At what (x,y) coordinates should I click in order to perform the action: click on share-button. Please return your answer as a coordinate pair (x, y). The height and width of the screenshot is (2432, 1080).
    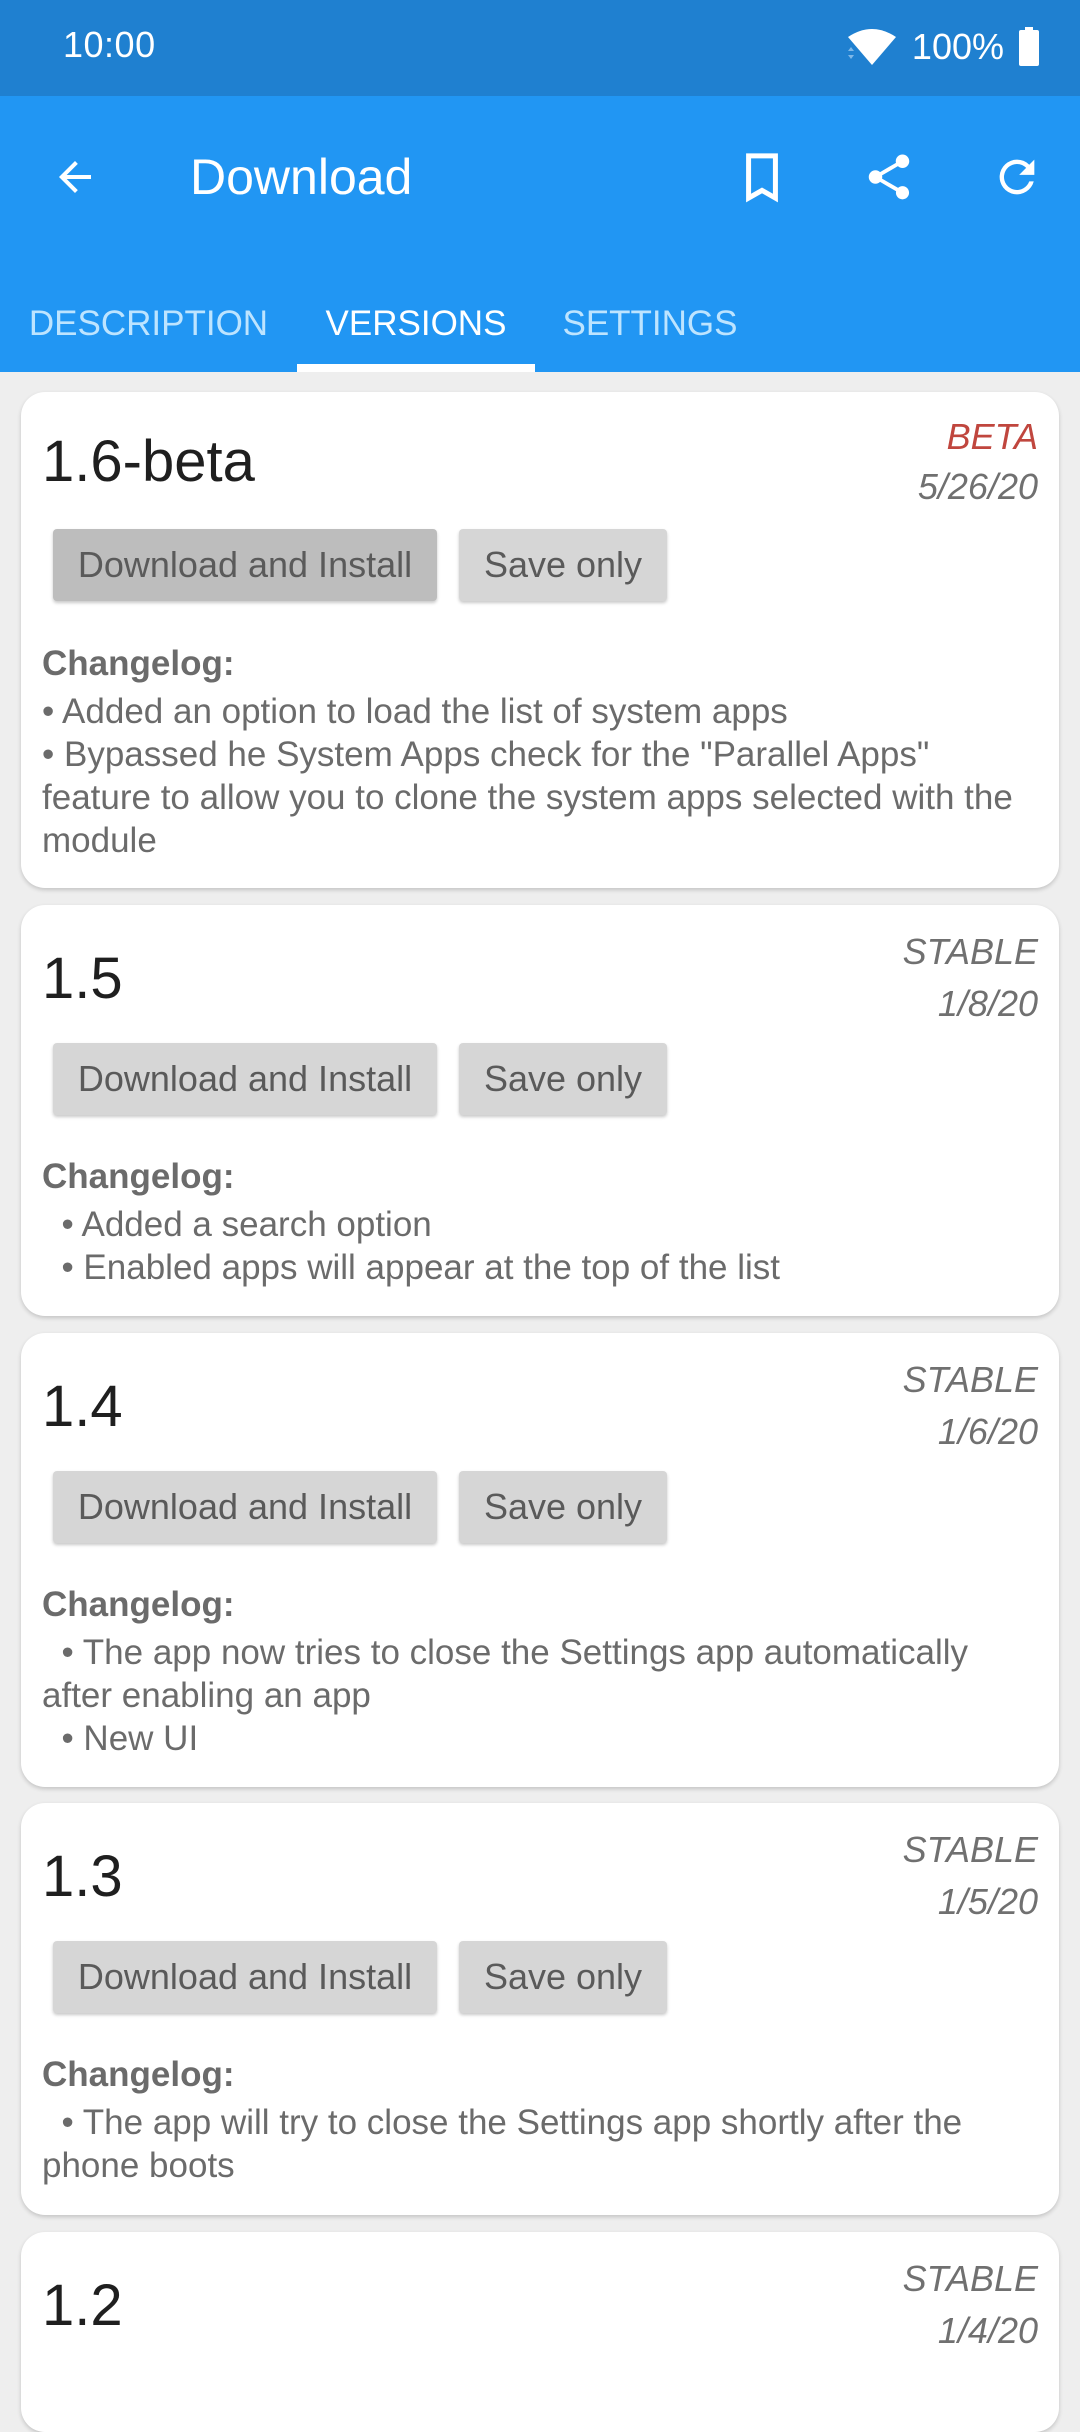
    Looking at the image, I should click on (889, 177).